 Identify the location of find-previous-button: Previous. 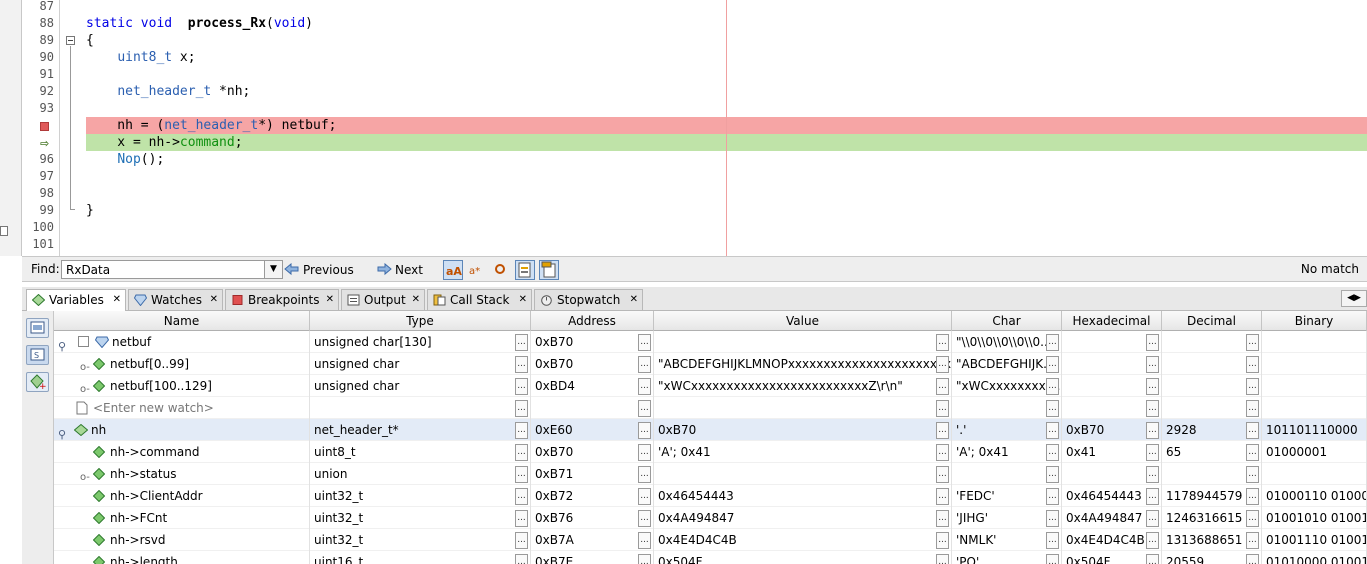
(319, 270).